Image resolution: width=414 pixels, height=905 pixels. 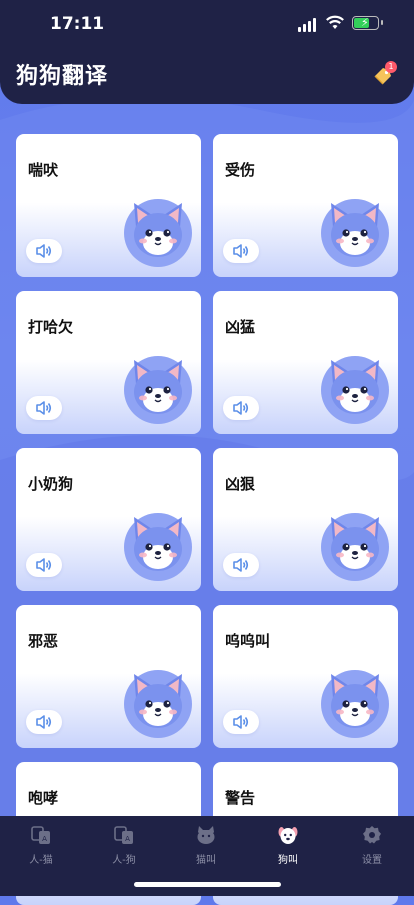 I want to click on wifi-icon, so click(x=335, y=22).